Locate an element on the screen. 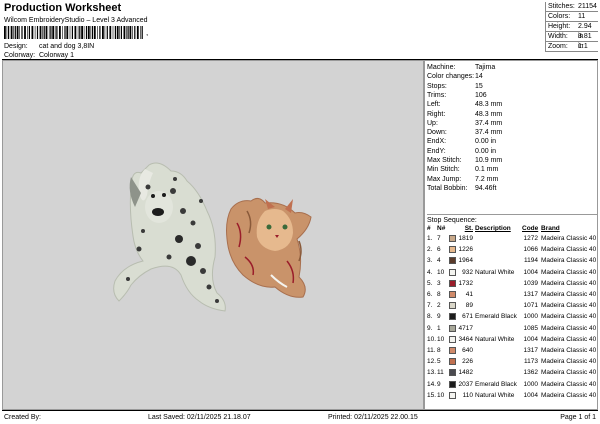  row-needle: 2 is located at coordinates (439, 306).